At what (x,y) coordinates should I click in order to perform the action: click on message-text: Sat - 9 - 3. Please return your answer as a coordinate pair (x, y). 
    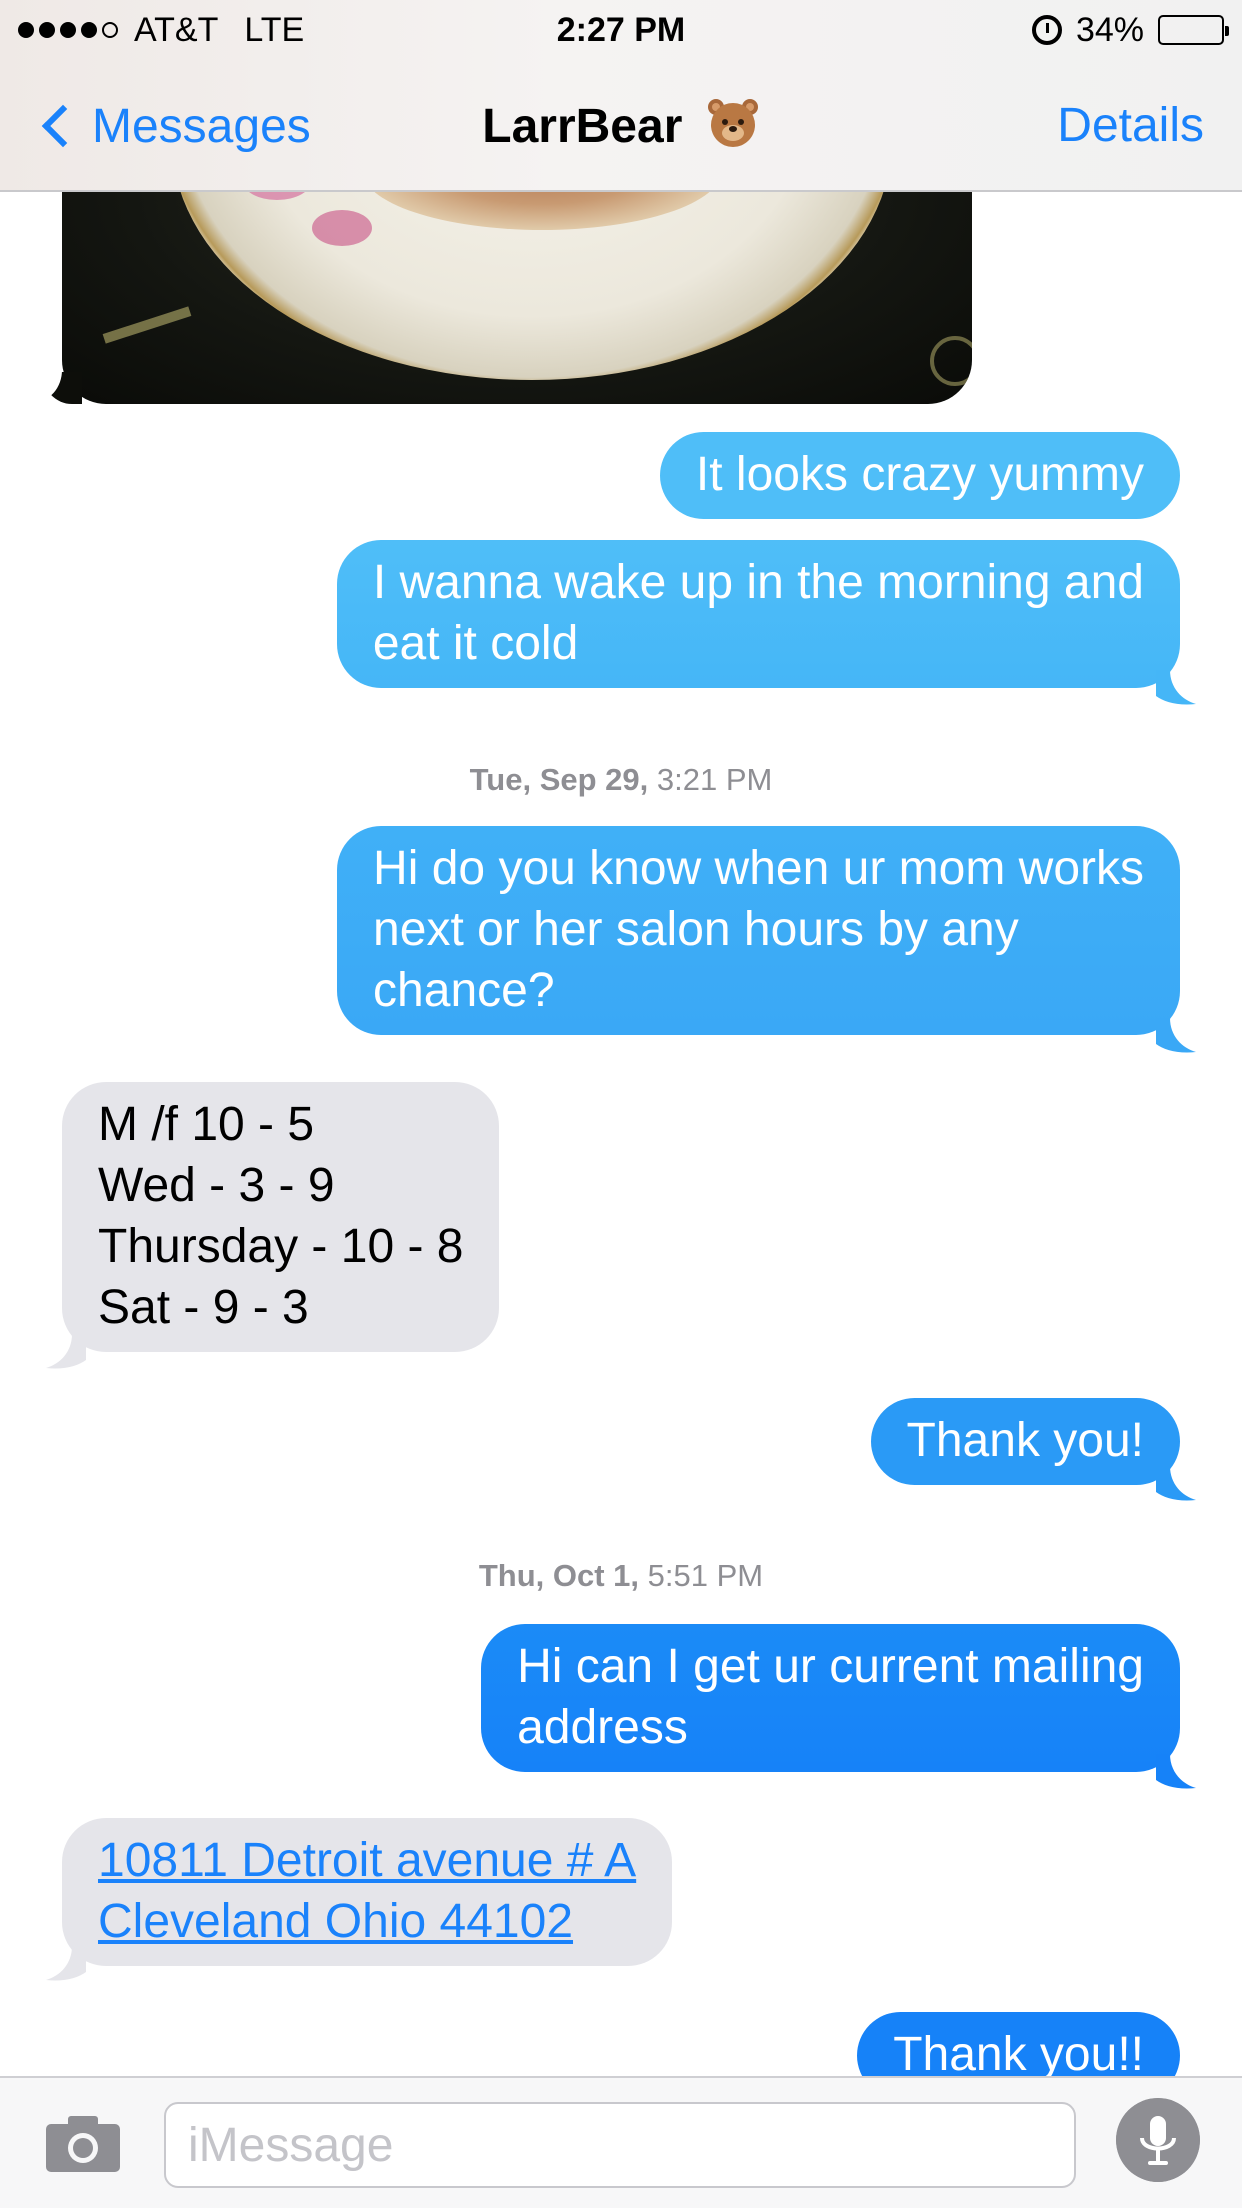
    Looking at the image, I should click on (203, 1307).